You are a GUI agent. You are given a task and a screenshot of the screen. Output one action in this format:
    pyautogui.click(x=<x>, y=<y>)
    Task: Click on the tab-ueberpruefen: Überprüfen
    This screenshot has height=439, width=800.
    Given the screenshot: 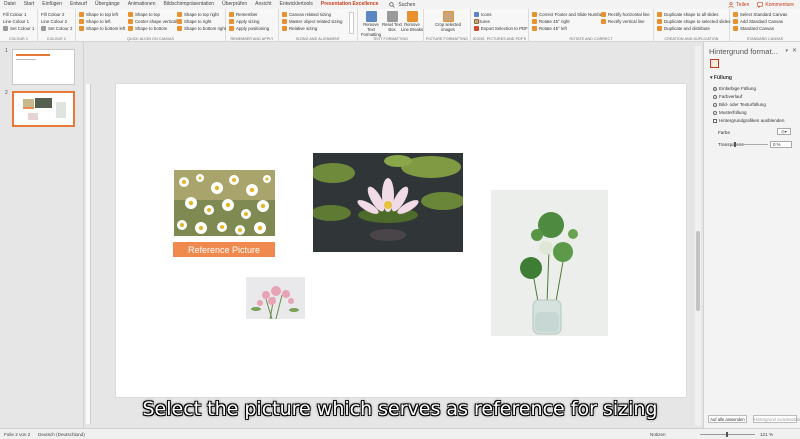 What is the action you would take?
    pyautogui.click(x=234, y=4)
    